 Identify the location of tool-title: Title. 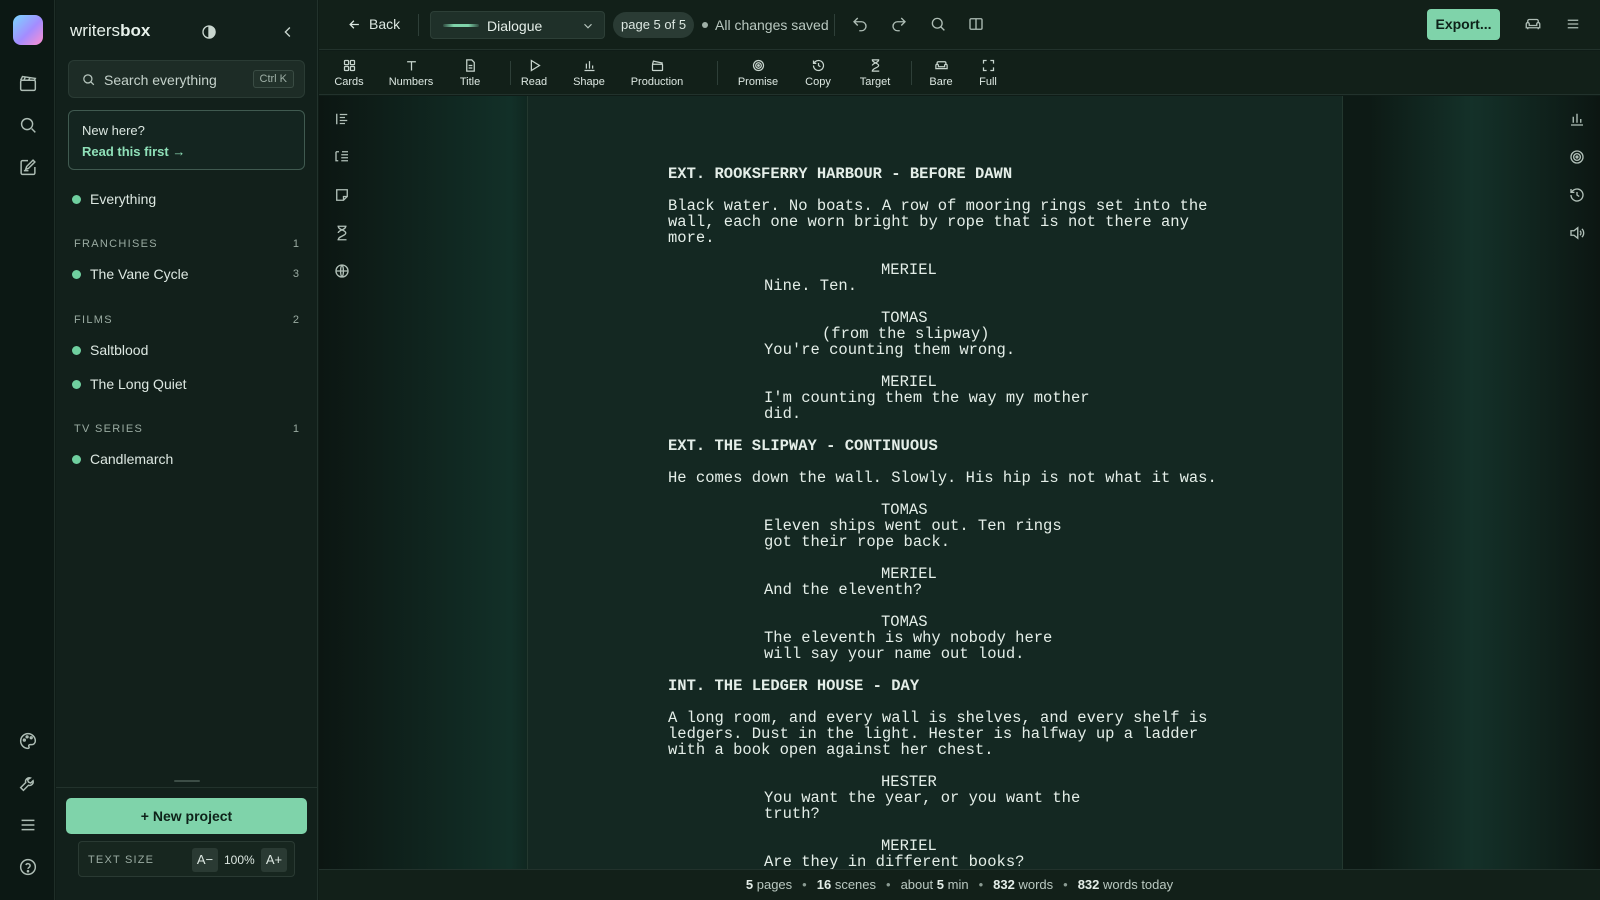
(470, 73).